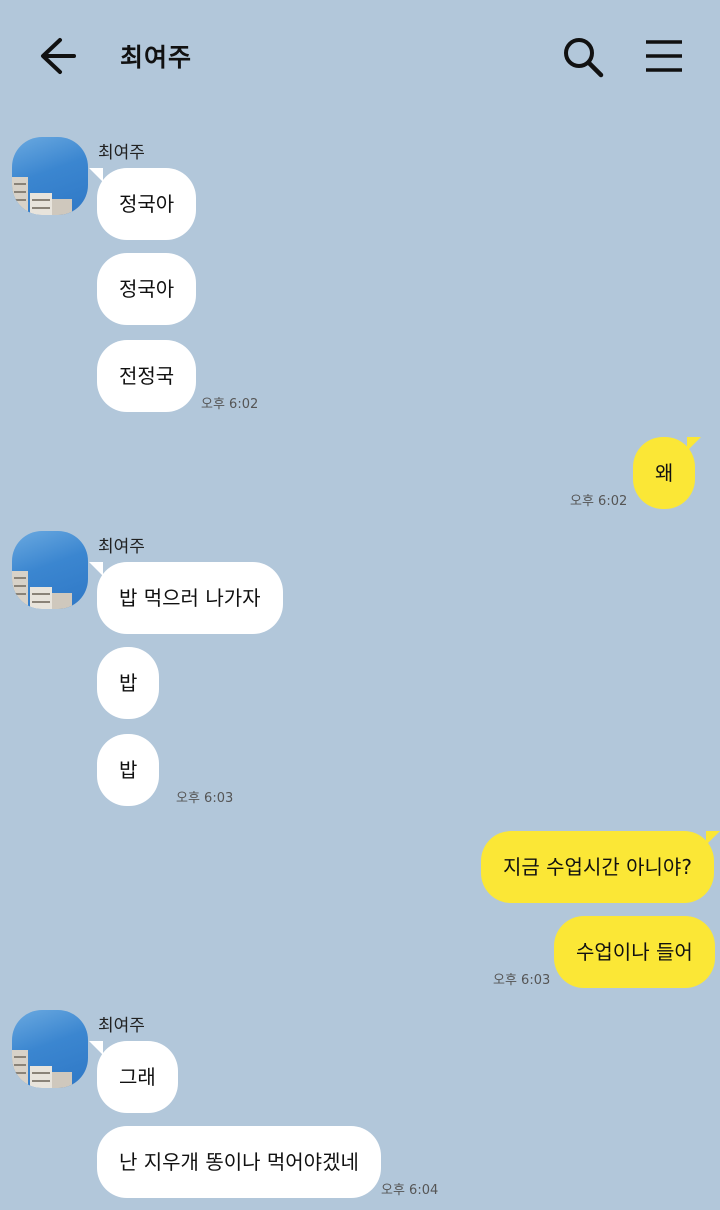  What do you see at coordinates (360, 55) in the screenshot?
I see `chat-header: 최여주` at bounding box center [360, 55].